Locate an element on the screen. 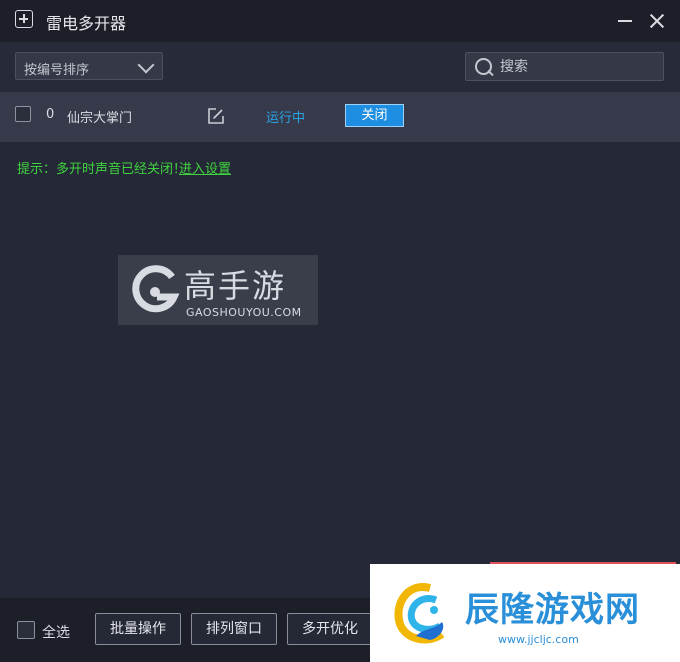  close-icon is located at coordinates (657, 21).